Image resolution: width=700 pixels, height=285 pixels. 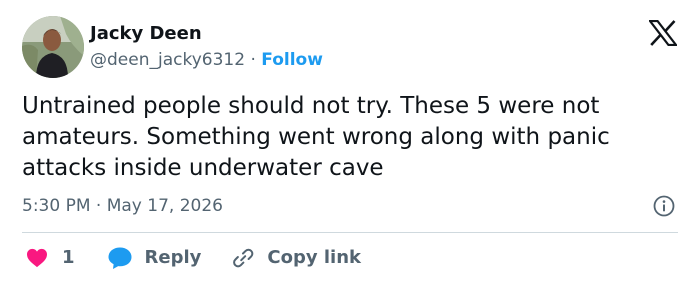 I want to click on tweet-header: Jacky Deen @deen_jacky6312 · Follow, so click(x=172, y=47).